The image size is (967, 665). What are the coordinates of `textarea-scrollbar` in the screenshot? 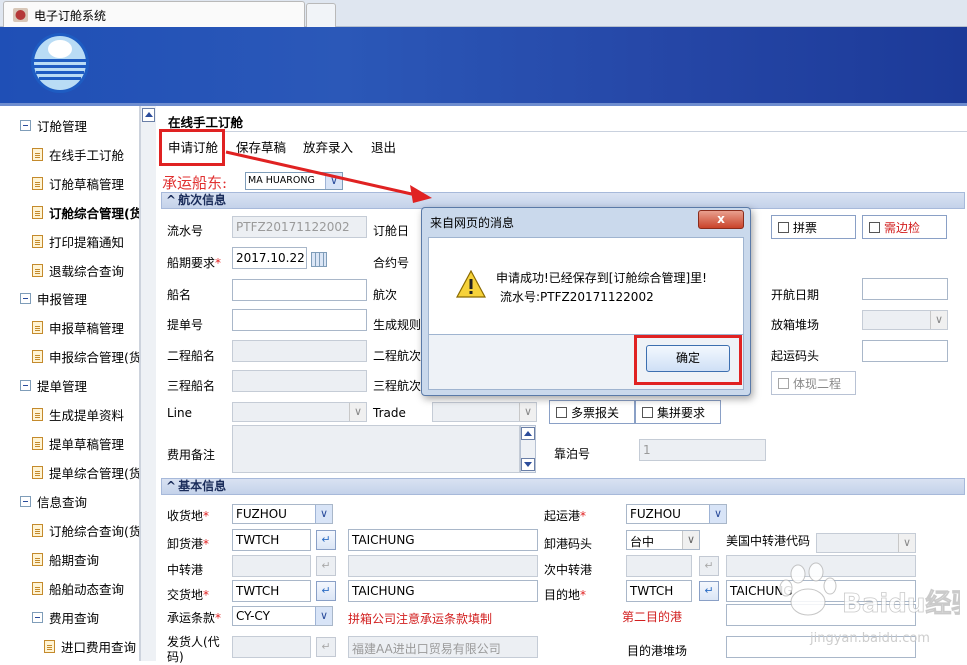 It's located at (528, 449).